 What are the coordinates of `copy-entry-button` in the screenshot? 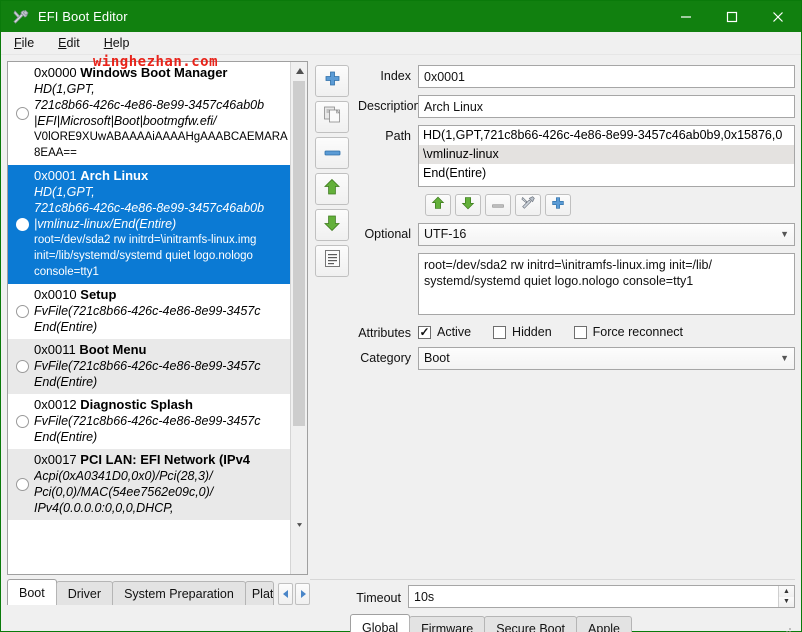 It's located at (332, 117).